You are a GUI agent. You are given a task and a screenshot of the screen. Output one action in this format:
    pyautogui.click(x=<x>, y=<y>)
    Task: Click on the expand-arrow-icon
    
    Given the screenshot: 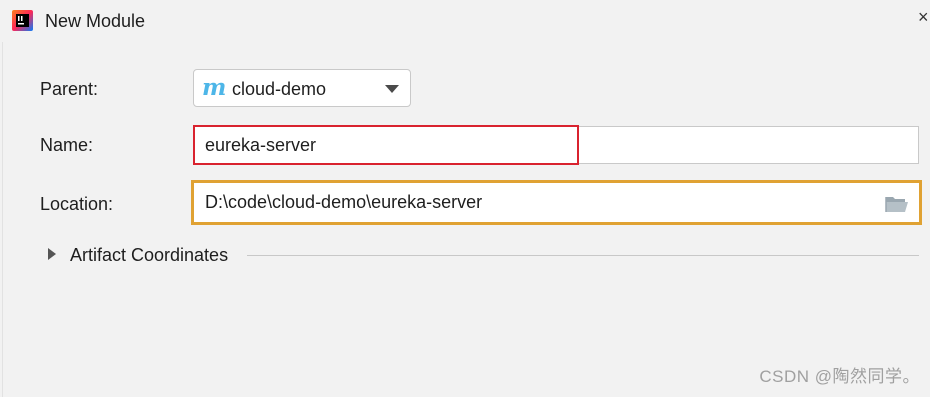 What is the action you would take?
    pyautogui.click(x=52, y=254)
    